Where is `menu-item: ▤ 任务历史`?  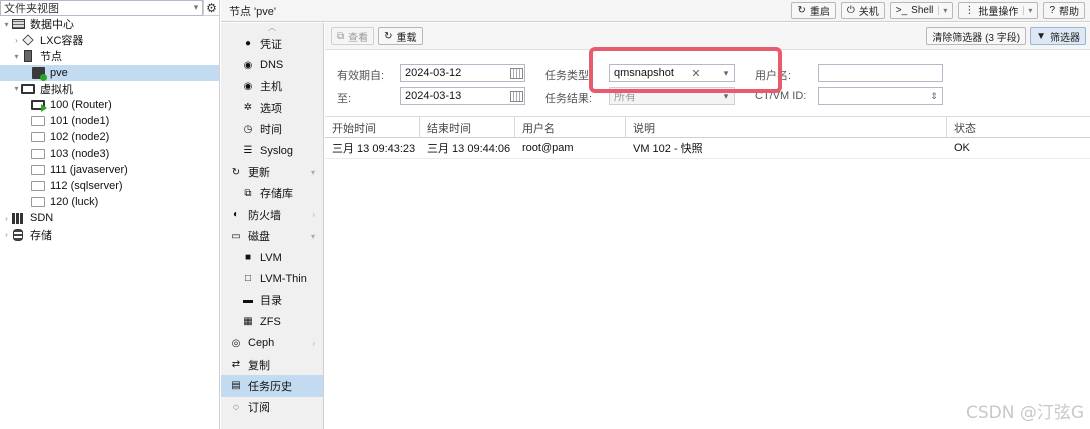
menu-item: ▤ 任务历史 is located at coordinates (272, 386).